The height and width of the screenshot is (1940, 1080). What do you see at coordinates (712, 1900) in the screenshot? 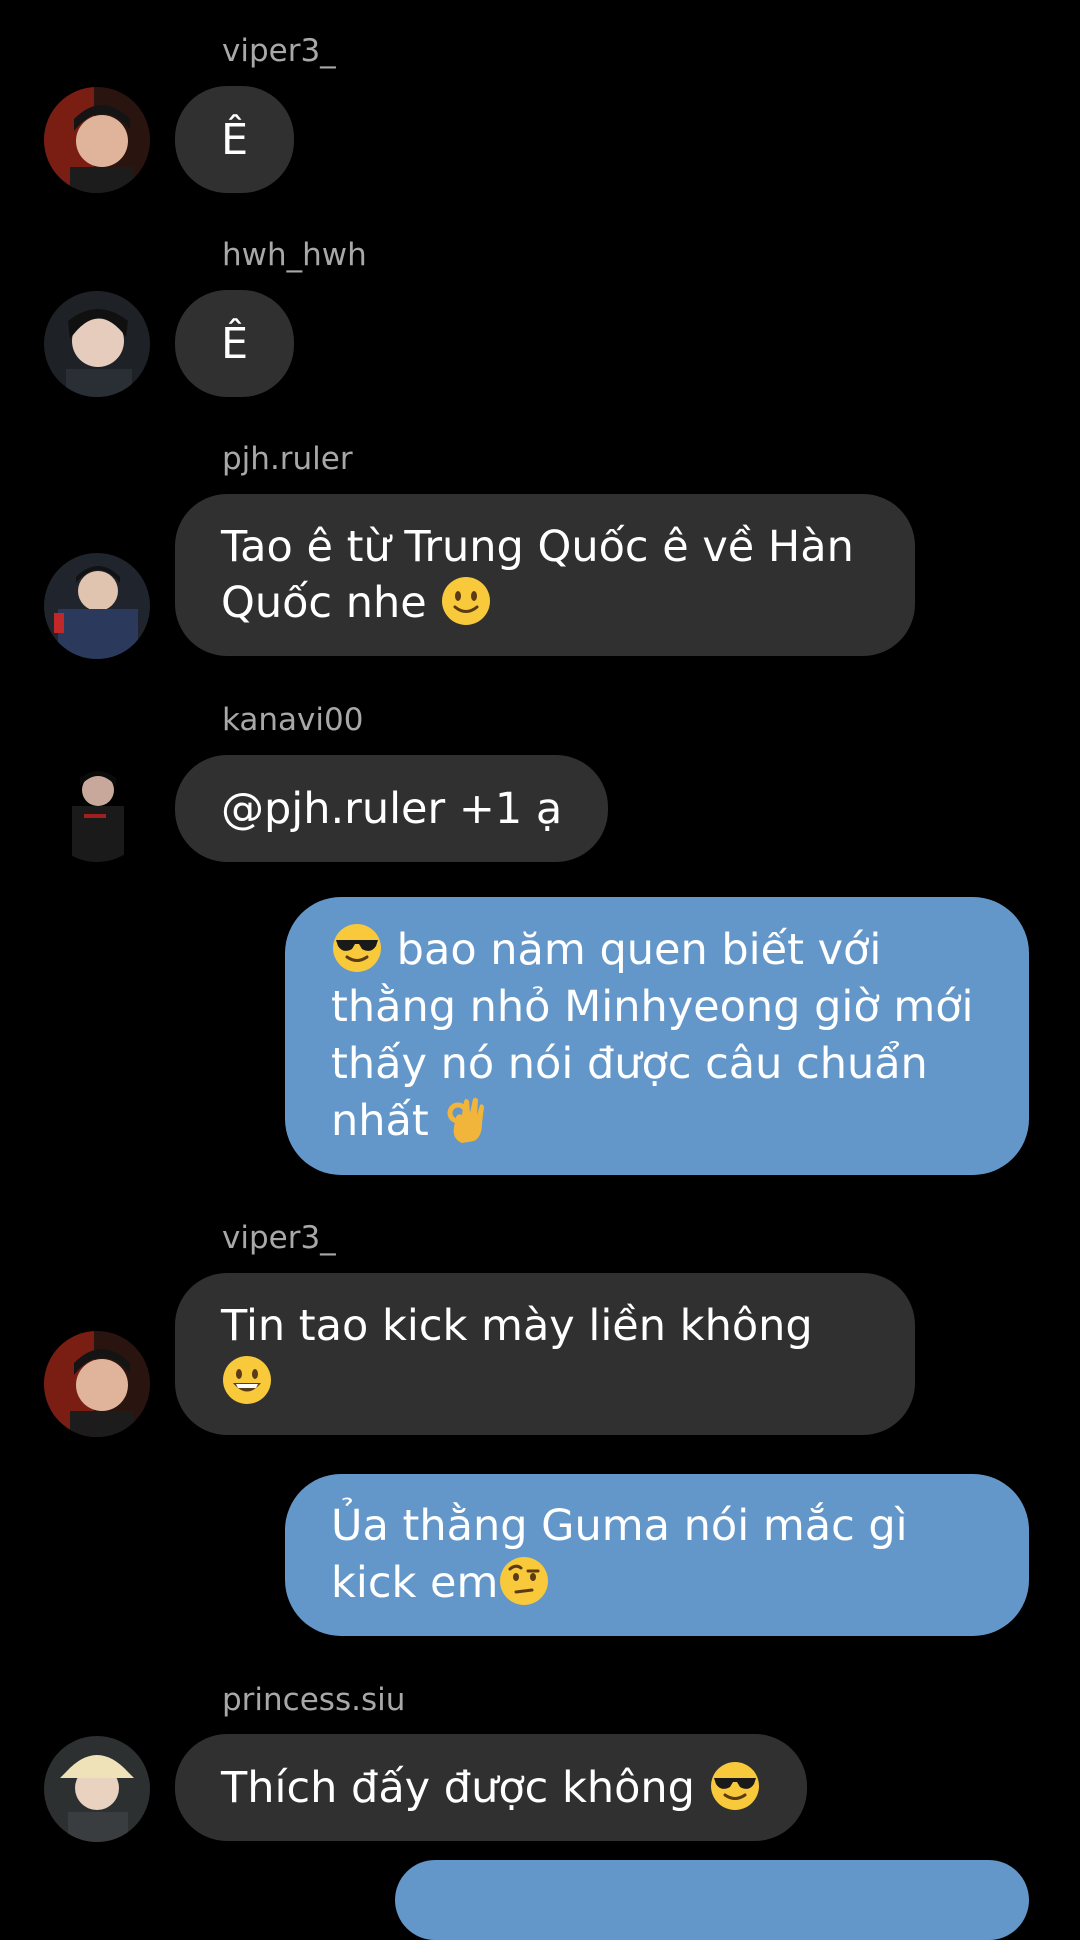
I see `my-message-bubble` at bounding box center [712, 1900].